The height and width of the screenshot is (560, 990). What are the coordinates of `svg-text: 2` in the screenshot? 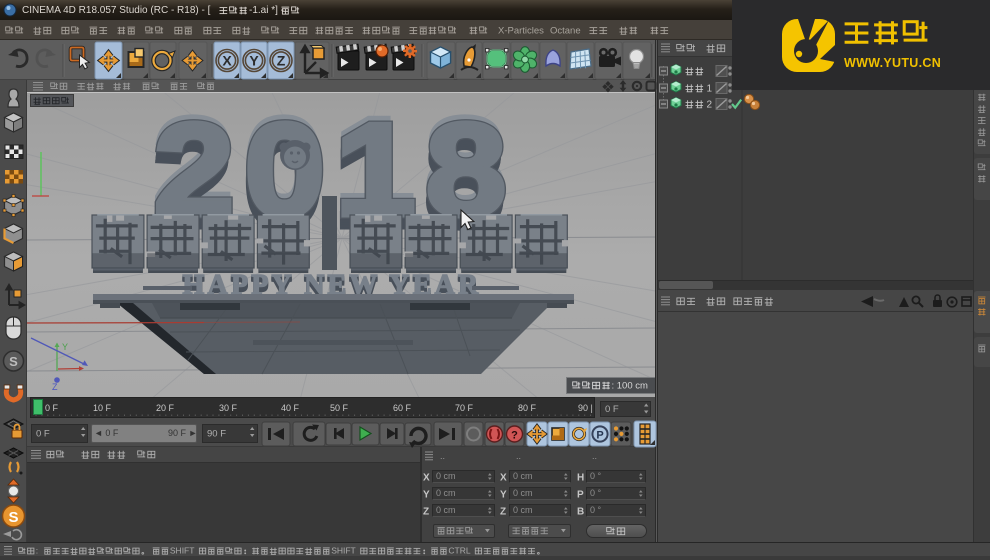 It's located at (710, 105).